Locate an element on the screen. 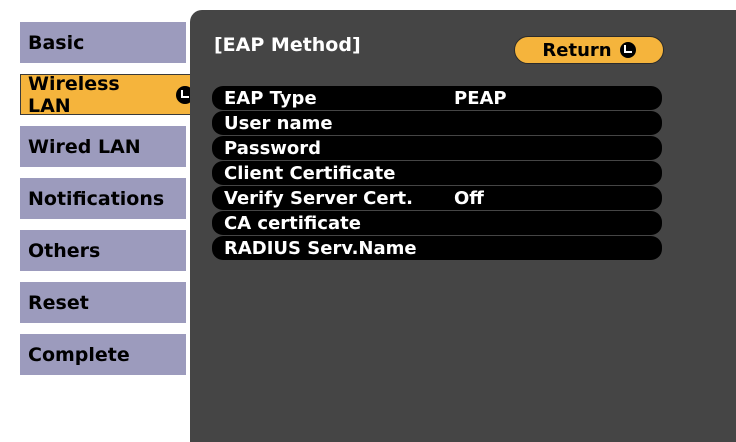 This screenshot has height=442, width=736. row-radius-serv-name: RADIUS Serv.Name is located at coordinates (437, 248).